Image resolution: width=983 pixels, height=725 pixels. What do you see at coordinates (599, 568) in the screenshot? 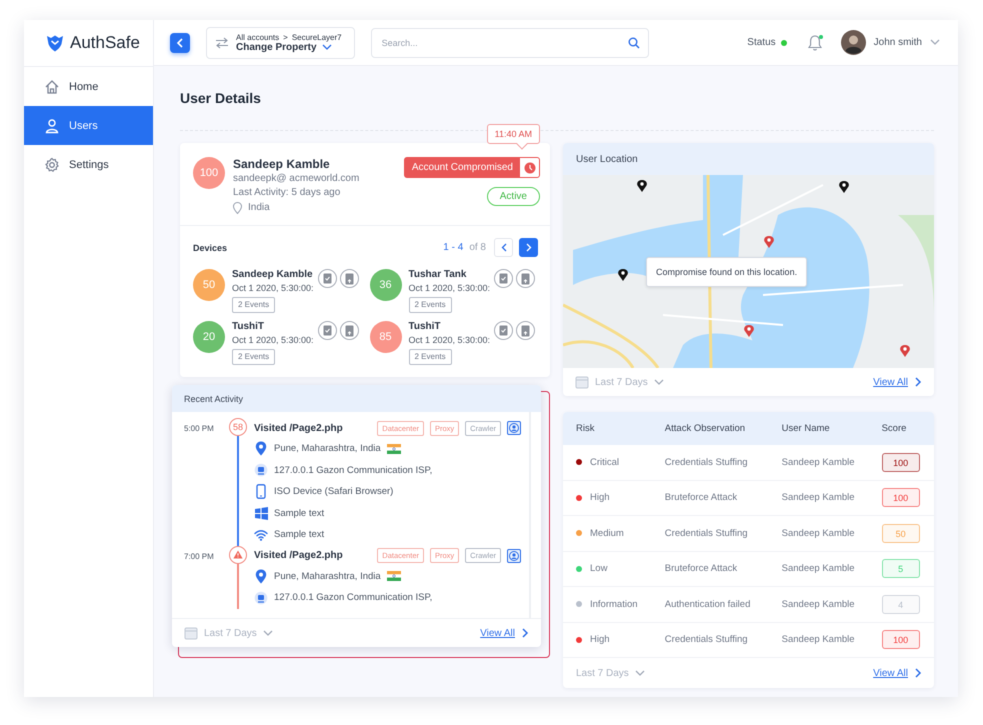
I see `risk-level: Low` at bounding box center [599, 568].